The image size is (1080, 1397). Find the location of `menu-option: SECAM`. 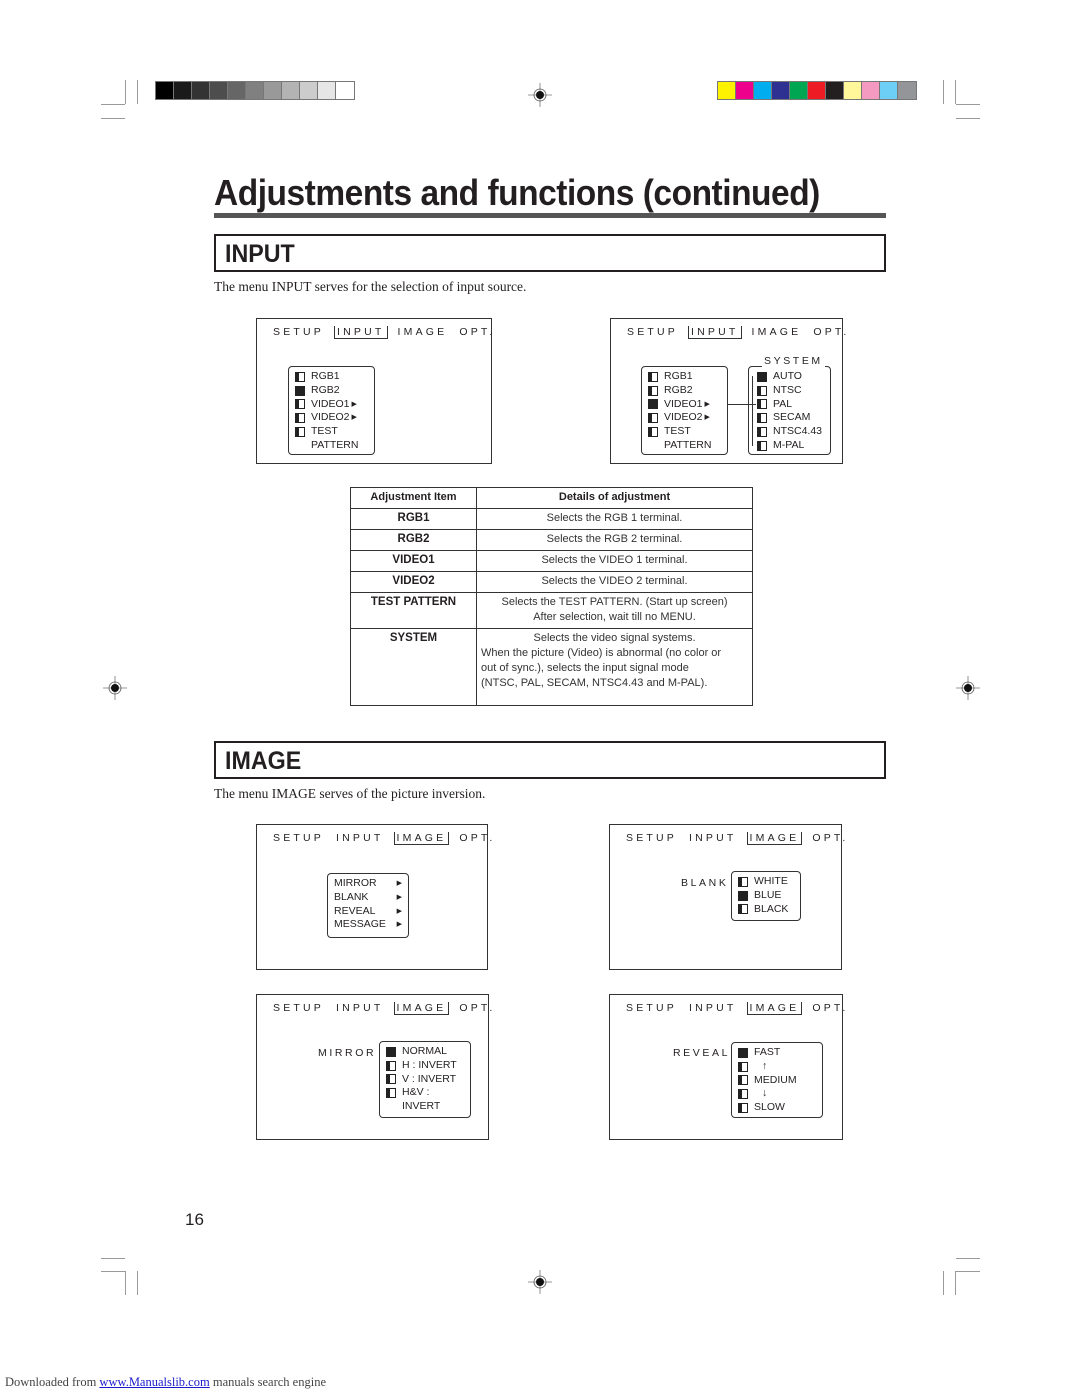

menu-option: SECAM is located at coordinates (790, 418).